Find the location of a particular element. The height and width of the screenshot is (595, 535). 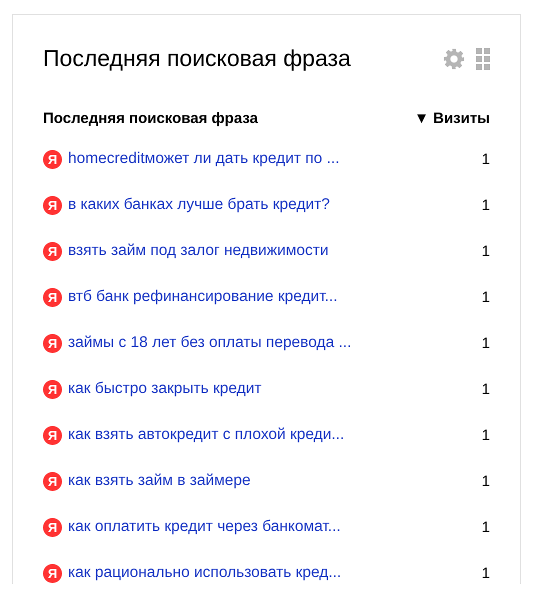

search-phrase-link: как взять займ в займере is located at coordinates (159, 481).